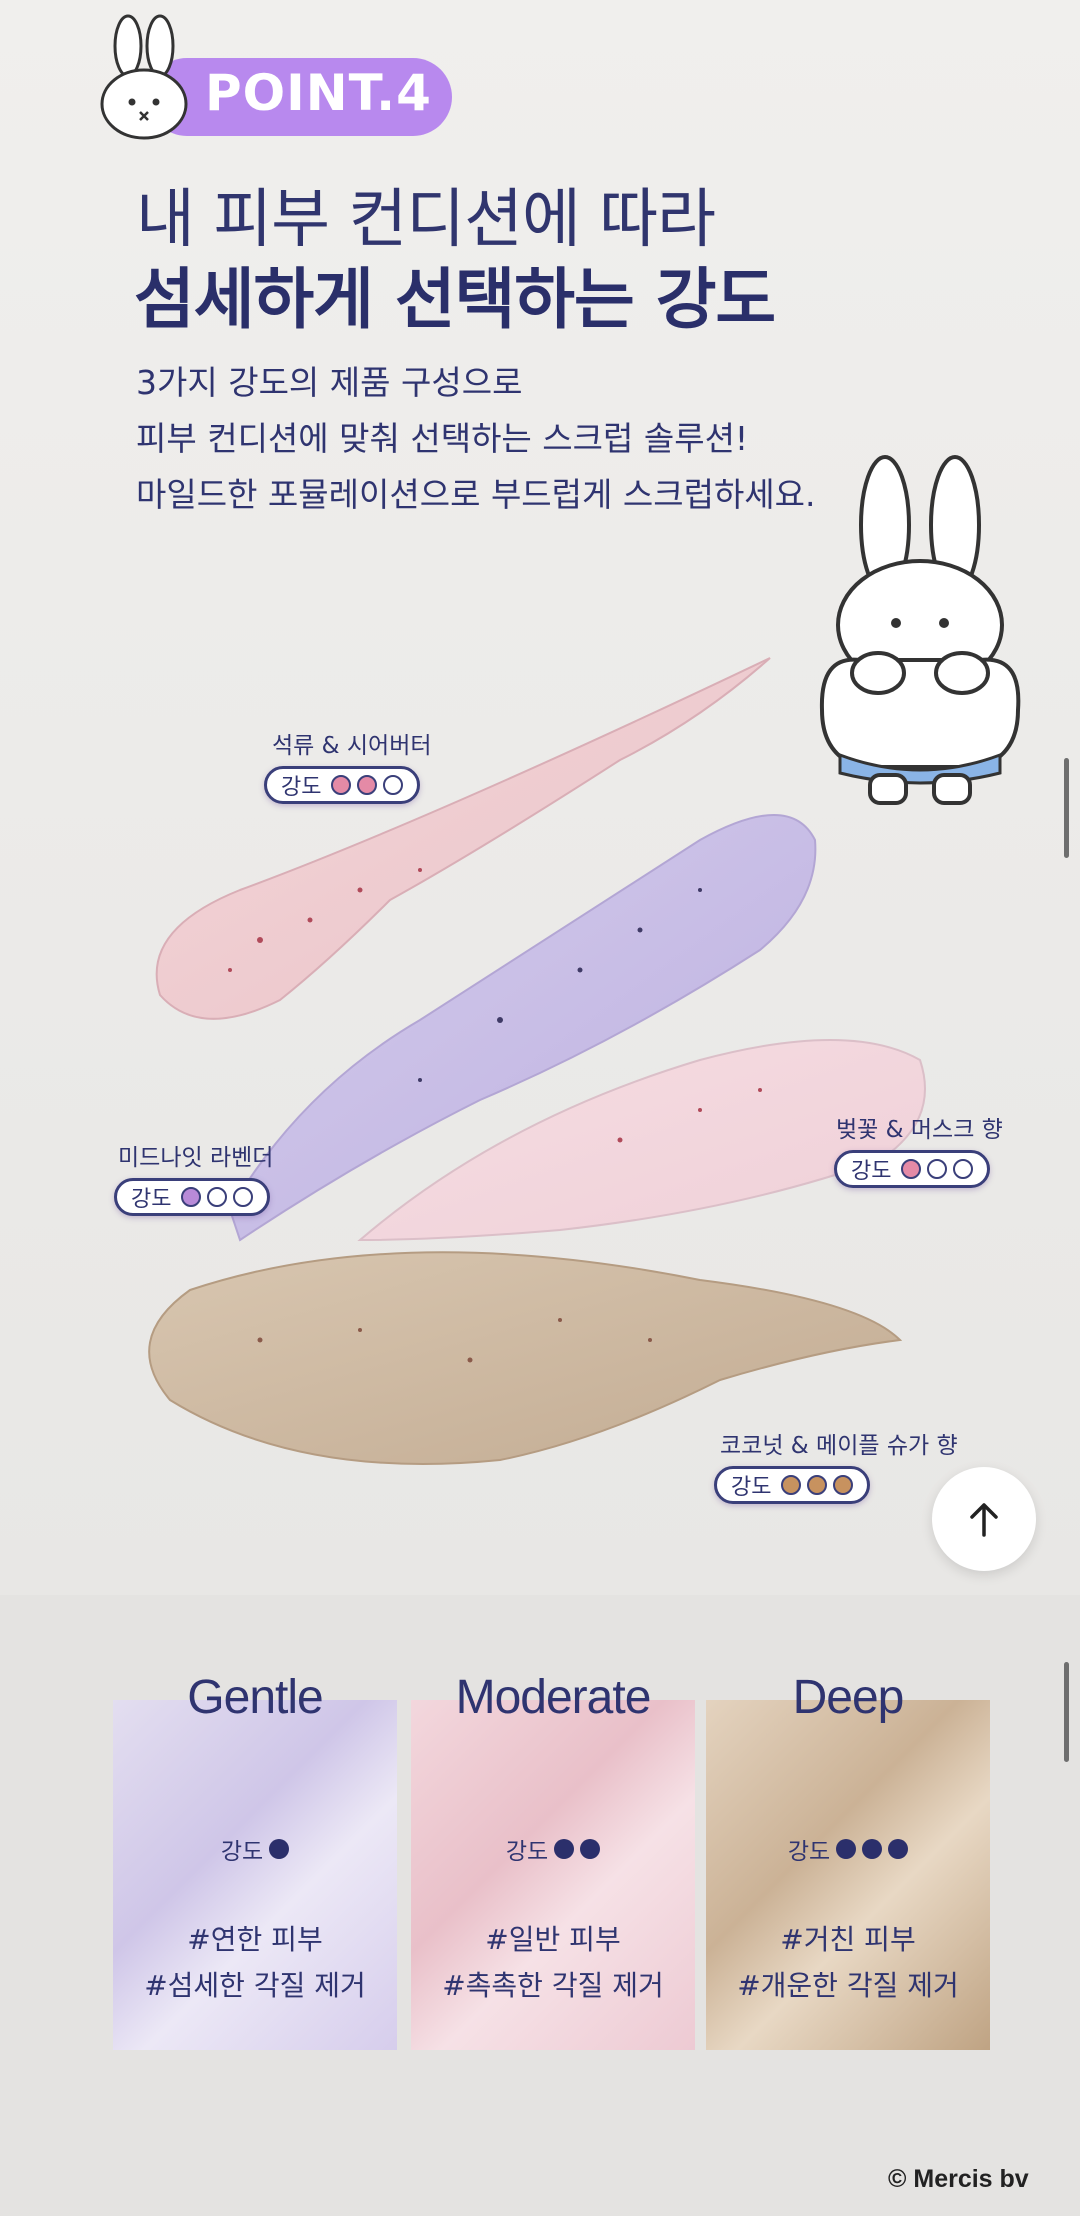  Describe the element at coordinates (848, 1939) in the screenshot. I see `card-tag: #거친 피부` at that location.